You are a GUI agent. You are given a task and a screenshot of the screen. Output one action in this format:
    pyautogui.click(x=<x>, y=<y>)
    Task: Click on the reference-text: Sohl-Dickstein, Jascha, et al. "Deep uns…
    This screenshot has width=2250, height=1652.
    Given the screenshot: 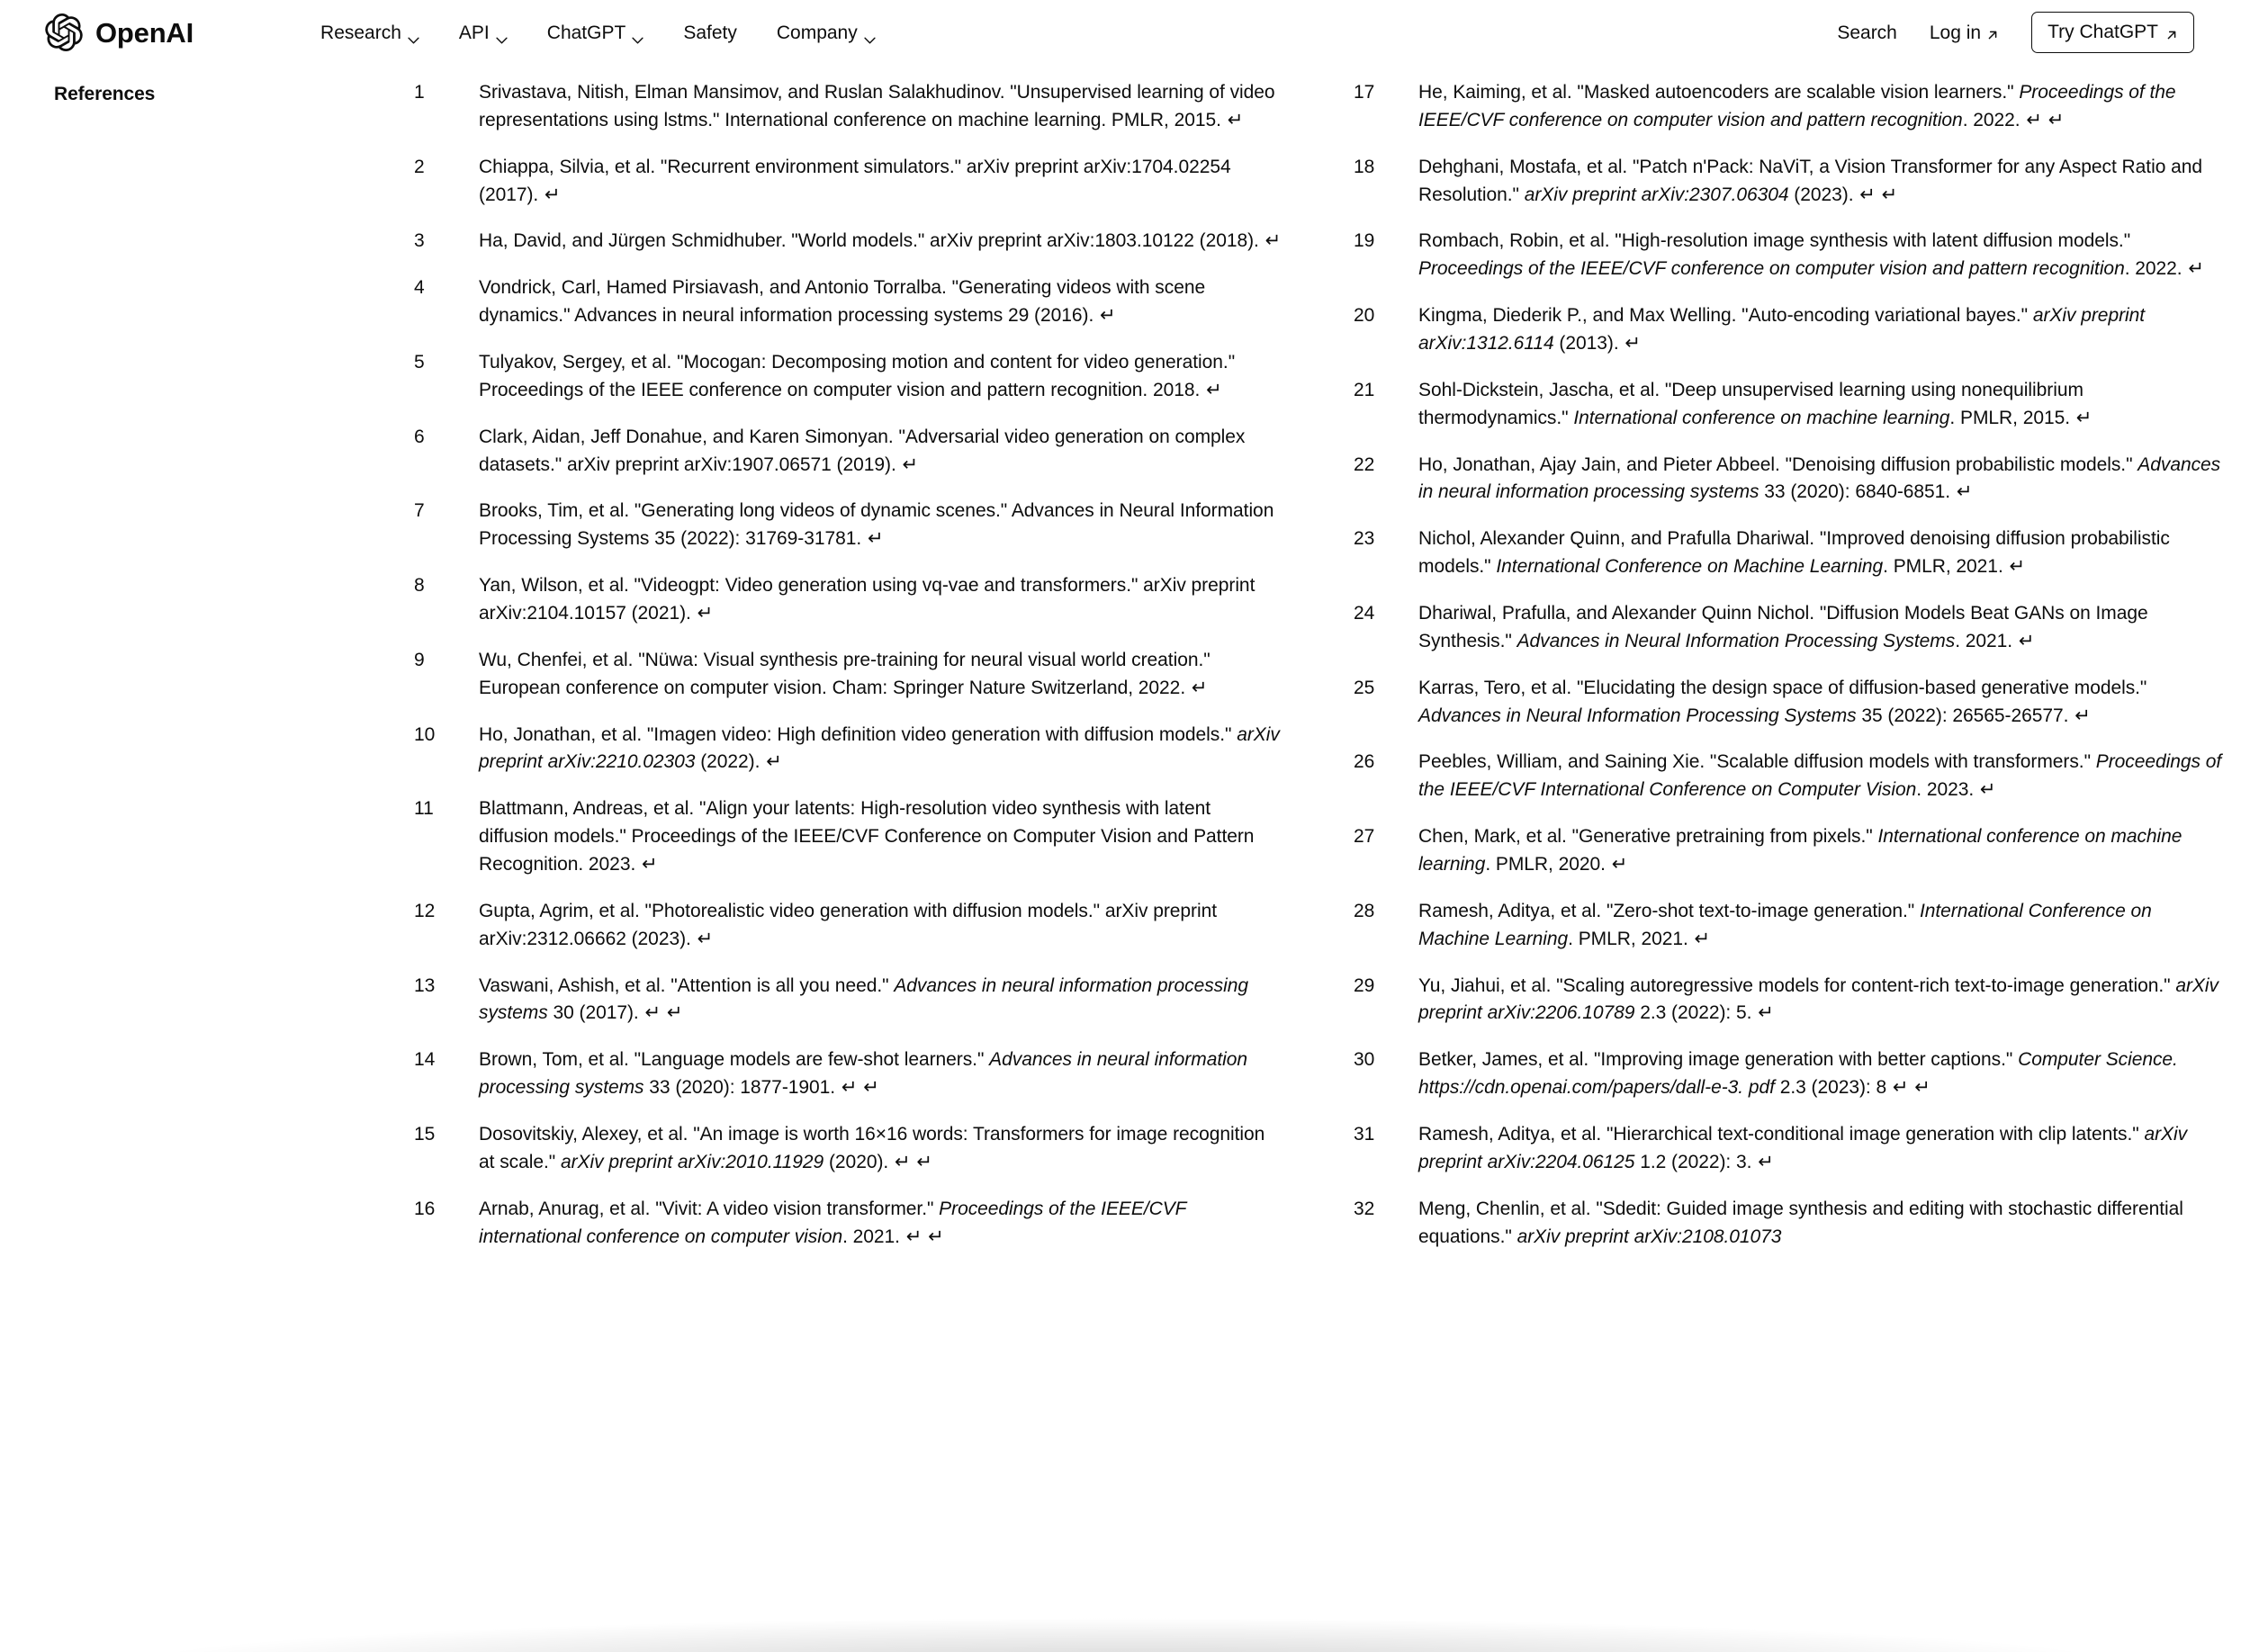 What is the action you would take?
    pyautogui.click(x=1755, y=403)
    